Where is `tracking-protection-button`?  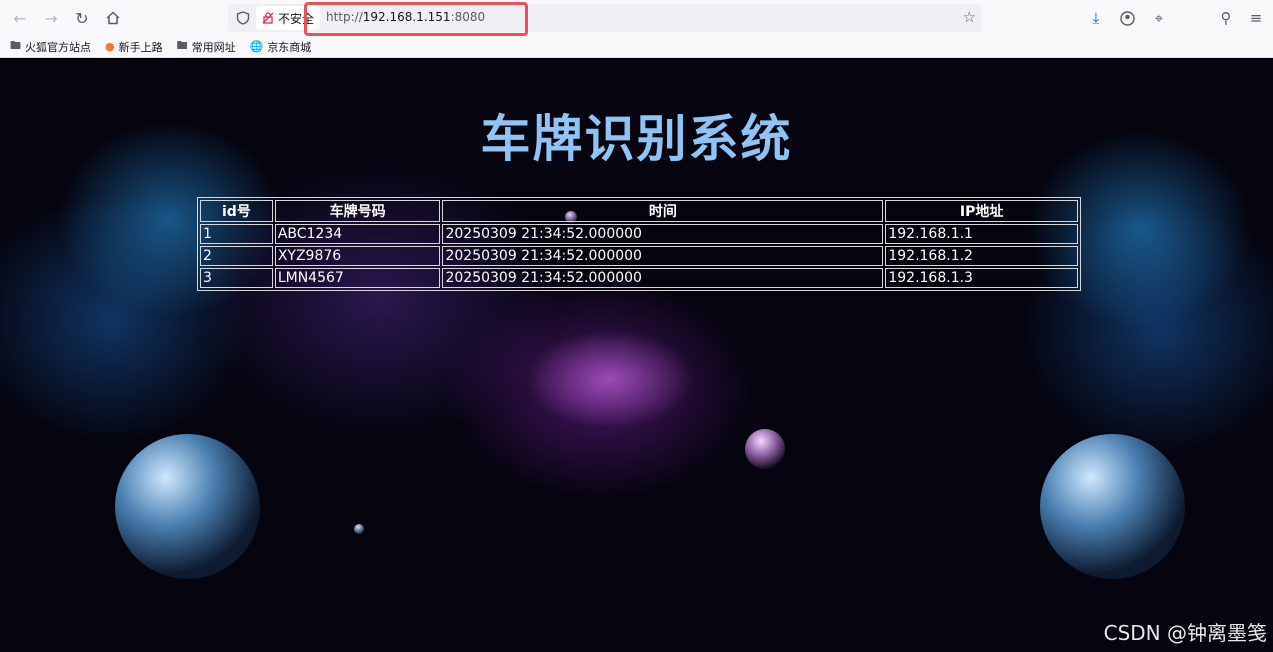 tracking-protection-button is located at coordinates (243, 18).